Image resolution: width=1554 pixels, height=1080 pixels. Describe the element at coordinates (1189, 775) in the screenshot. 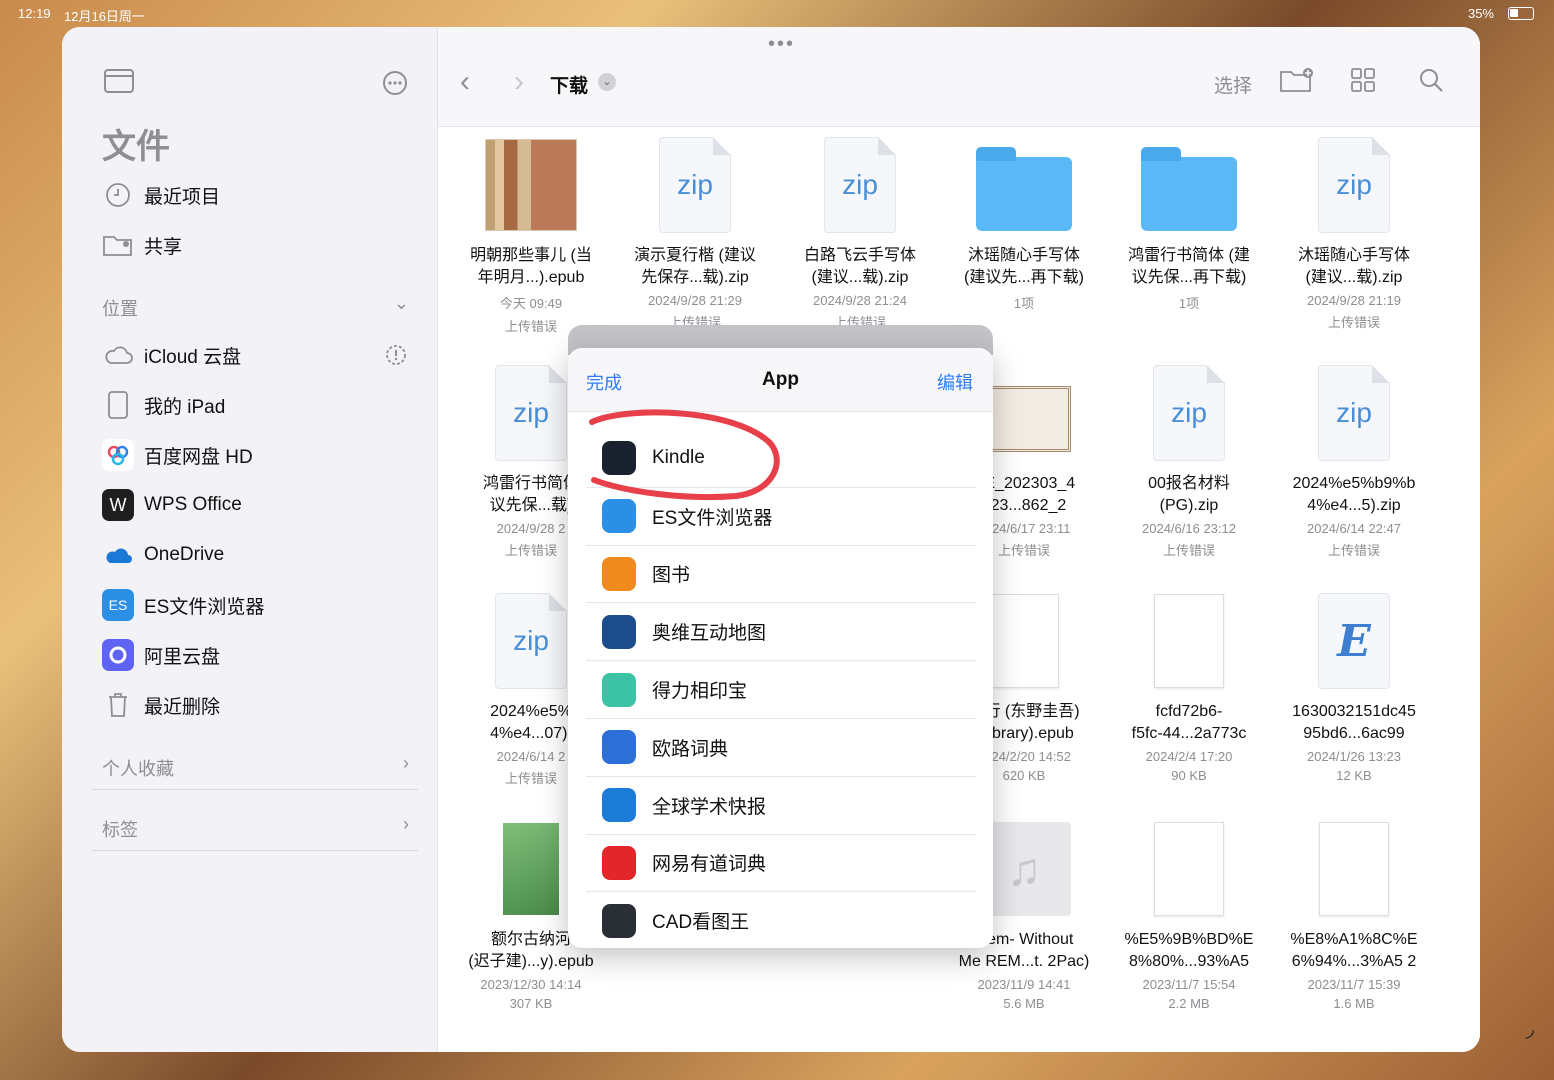

I see `file-status: 90 KB` at that location.